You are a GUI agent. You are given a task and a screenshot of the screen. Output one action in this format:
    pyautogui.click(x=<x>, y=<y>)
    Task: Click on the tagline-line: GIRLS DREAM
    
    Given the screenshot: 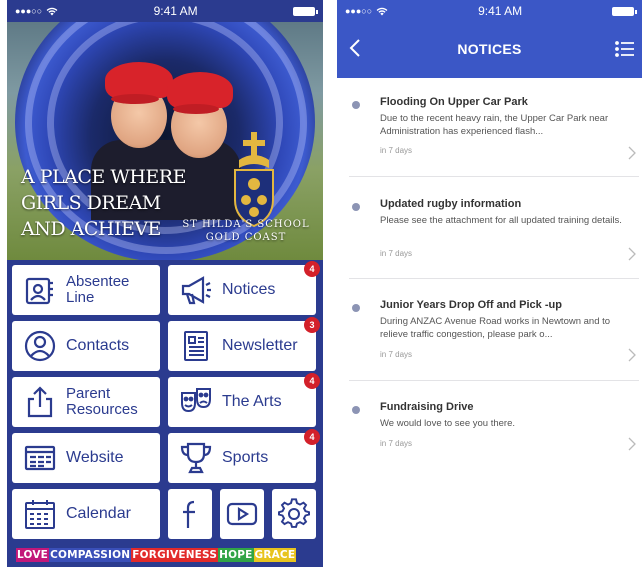 What is the action you would take?
    pyautogui.click(x=91, y=203)
    